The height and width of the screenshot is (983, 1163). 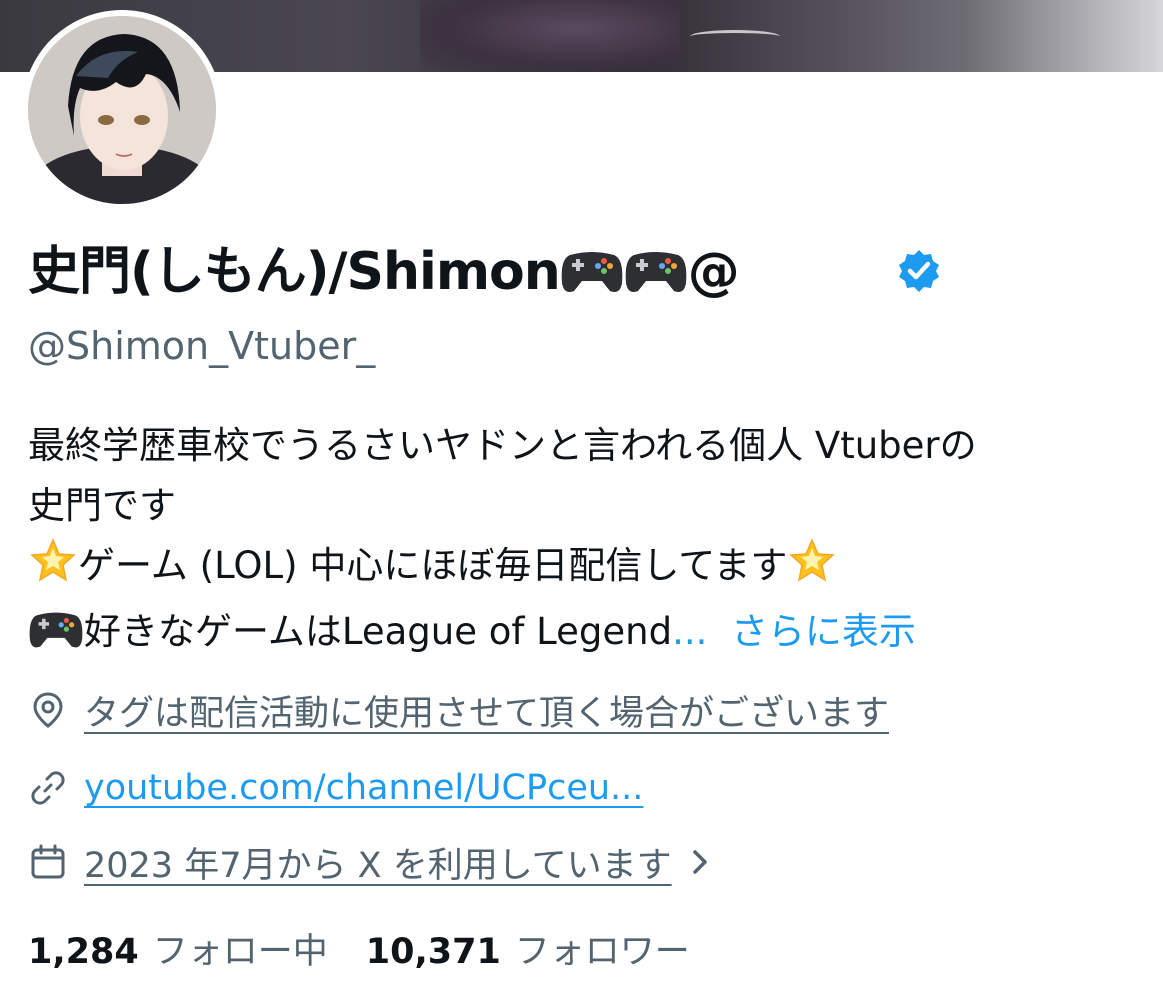 What do you see at coordinates (602, 951) in the screenshot?
I see `followers-label: フォロワー` at bounding box center [602, 951].